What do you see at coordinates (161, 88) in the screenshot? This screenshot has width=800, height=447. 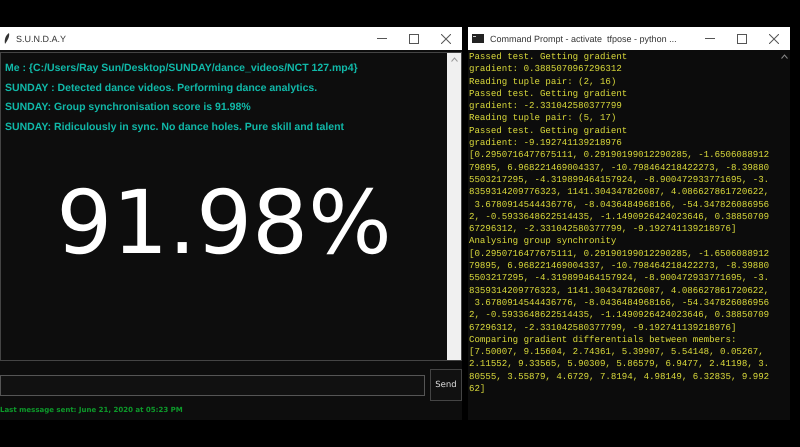 I see `chat-message: SUNDAY : Detected dance videos. Performing dance analytics.` at bounding box center [161, 88].